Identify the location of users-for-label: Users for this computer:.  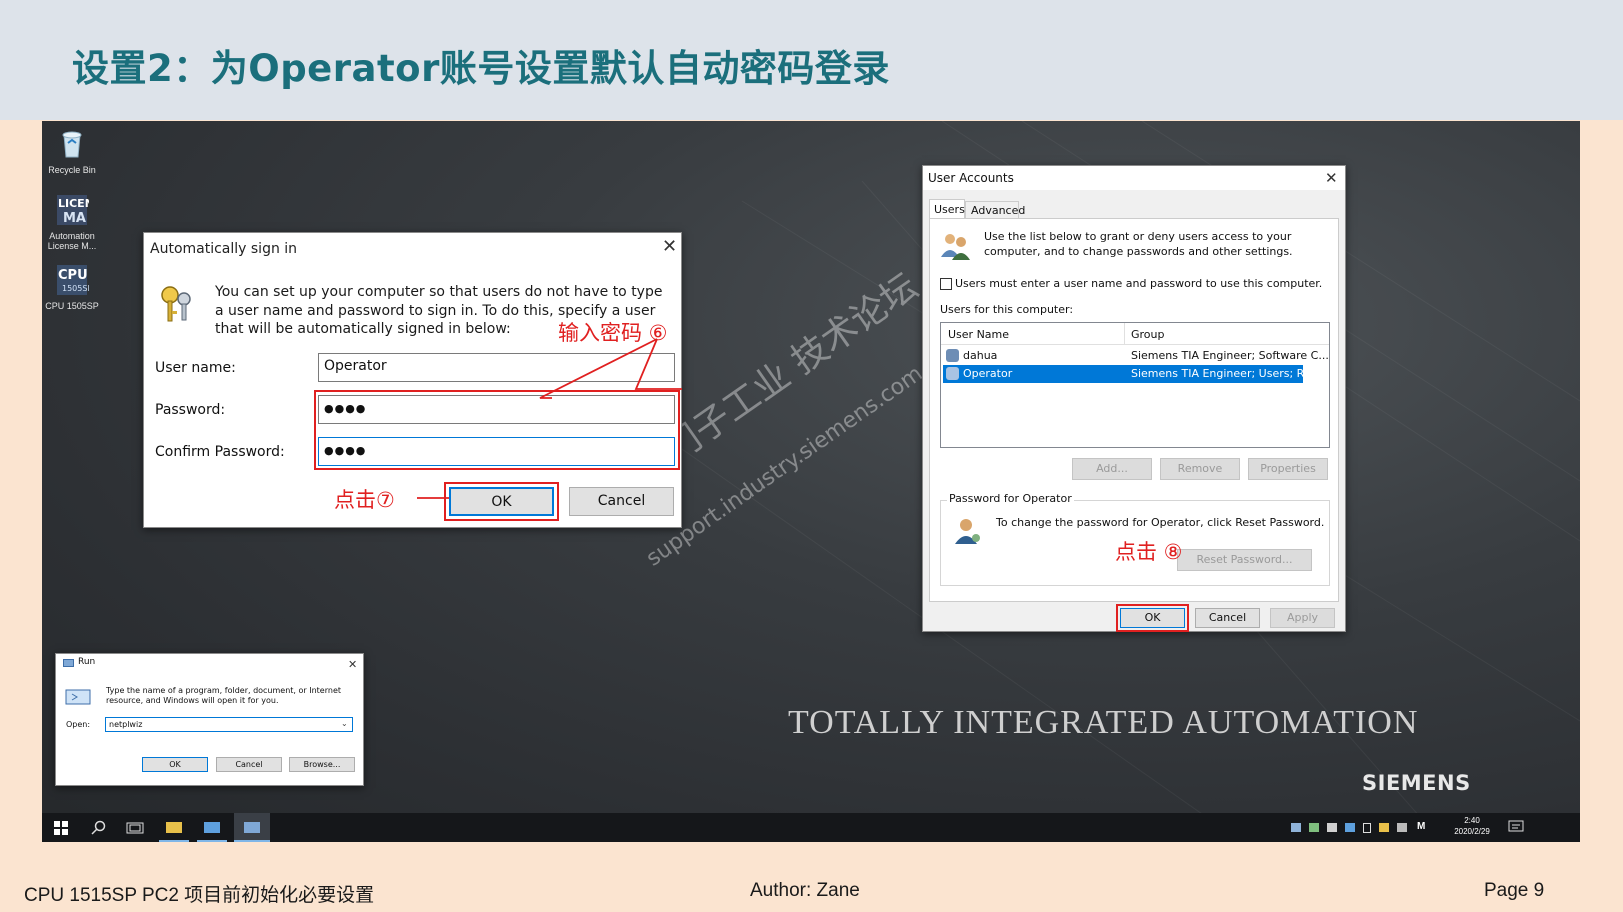
(1007, 309).